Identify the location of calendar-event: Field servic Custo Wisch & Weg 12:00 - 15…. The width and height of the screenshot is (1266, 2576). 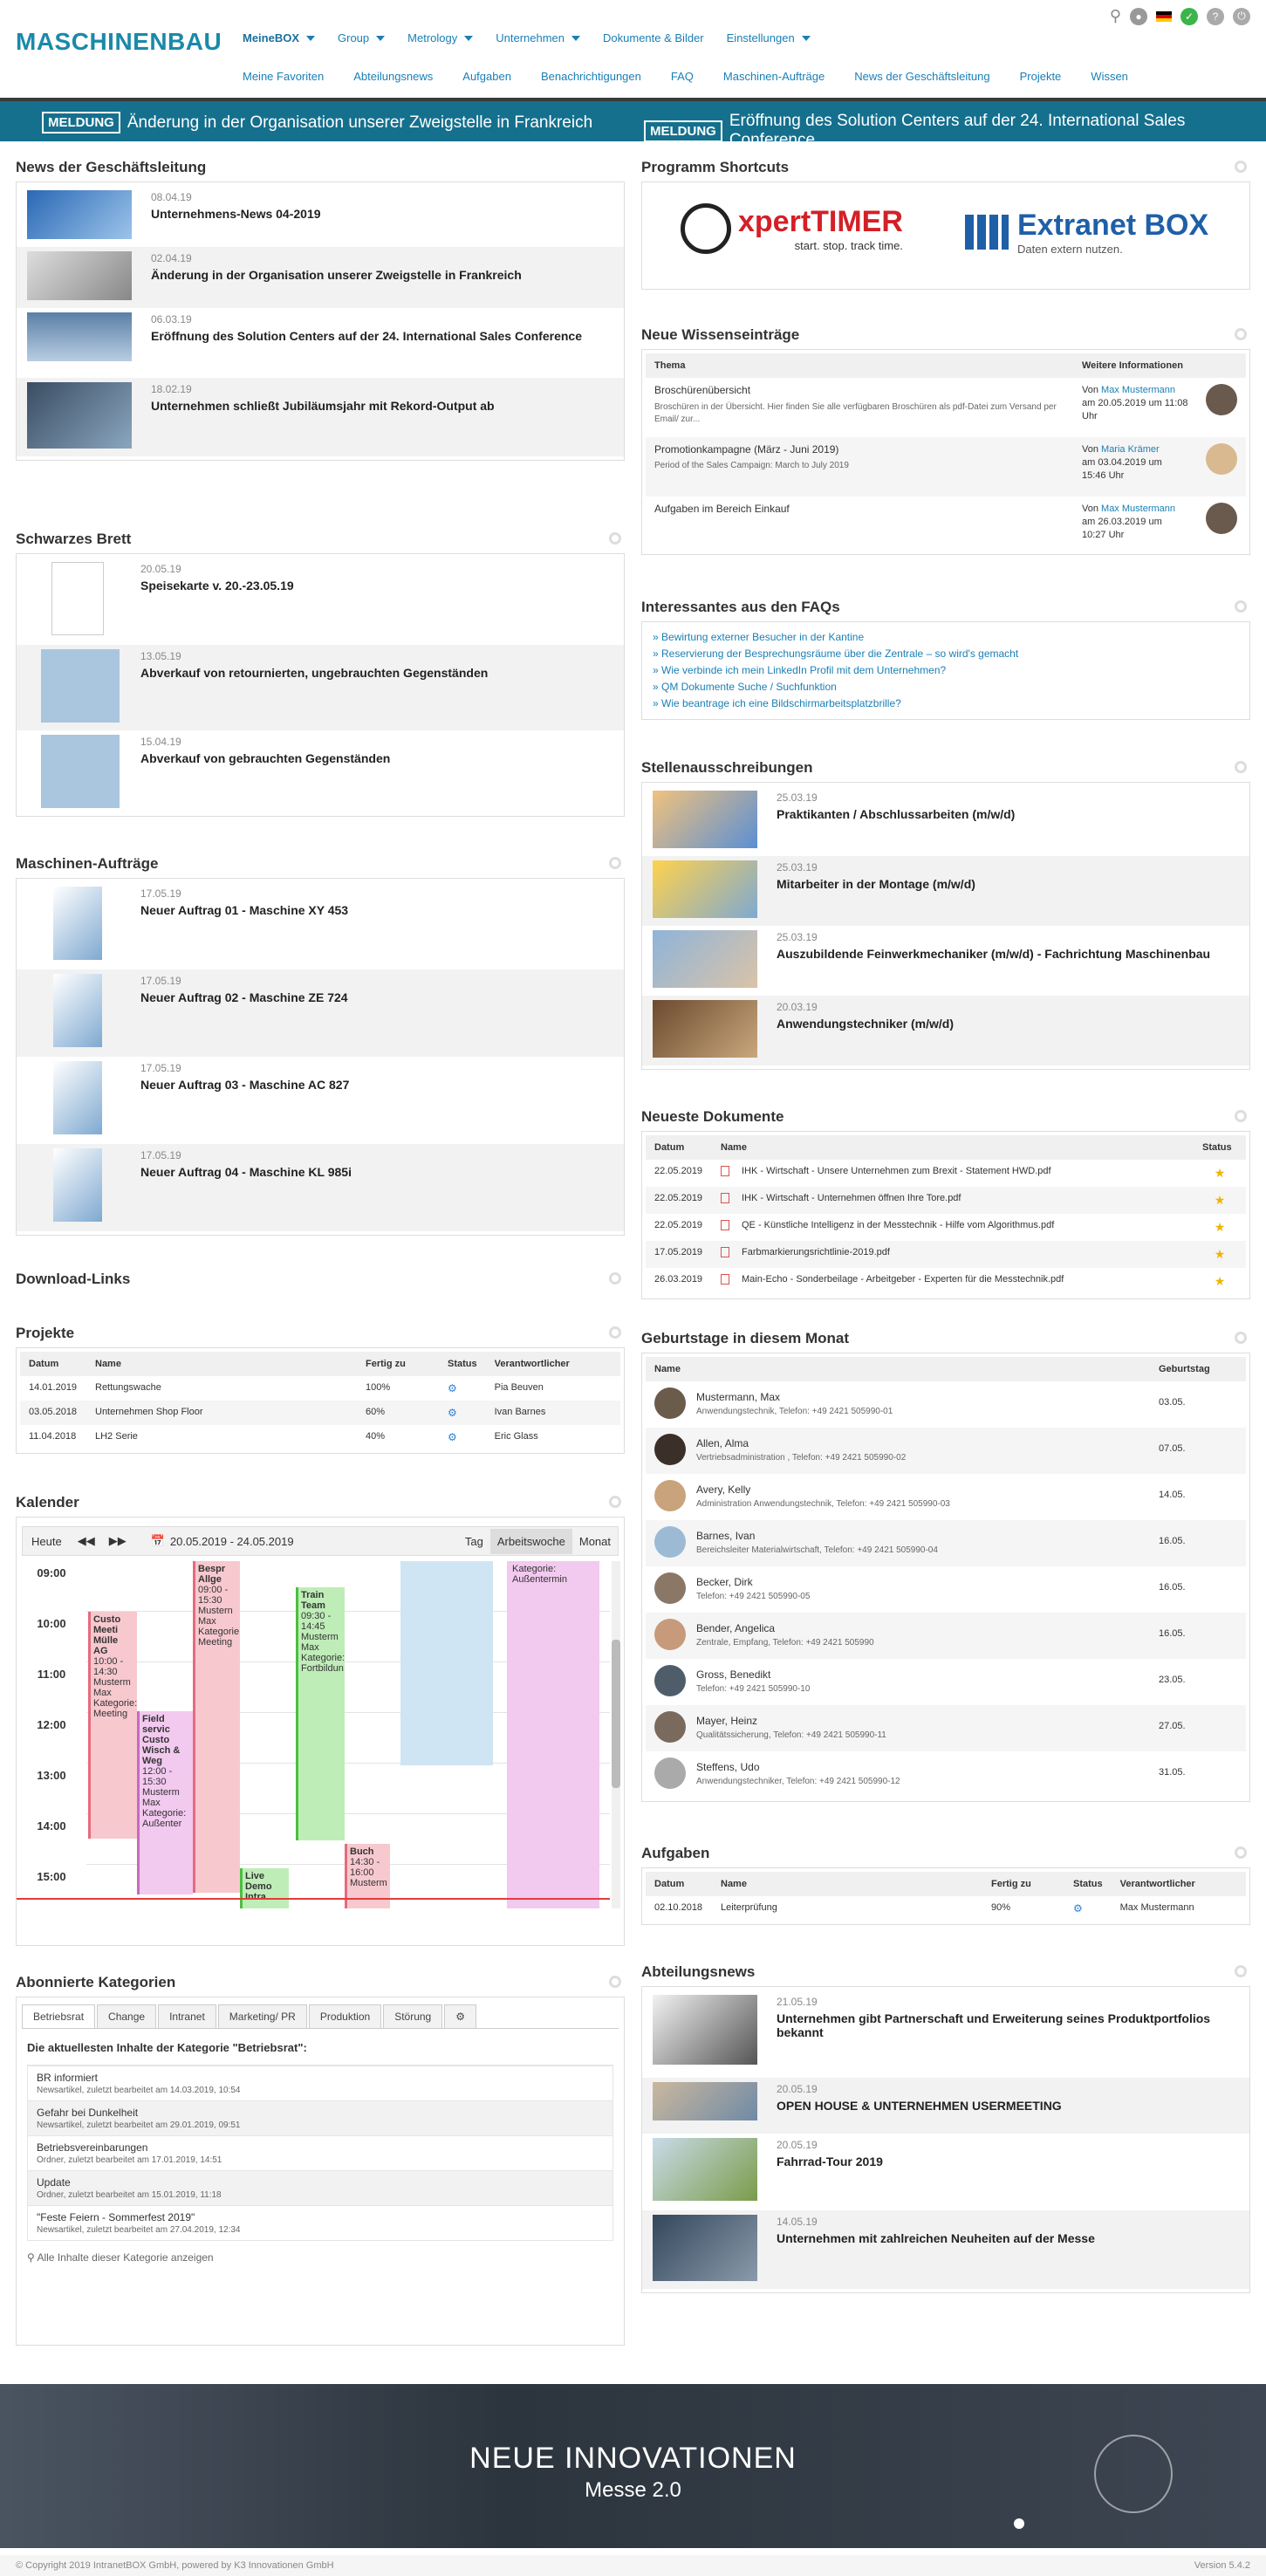
(165, 1802).